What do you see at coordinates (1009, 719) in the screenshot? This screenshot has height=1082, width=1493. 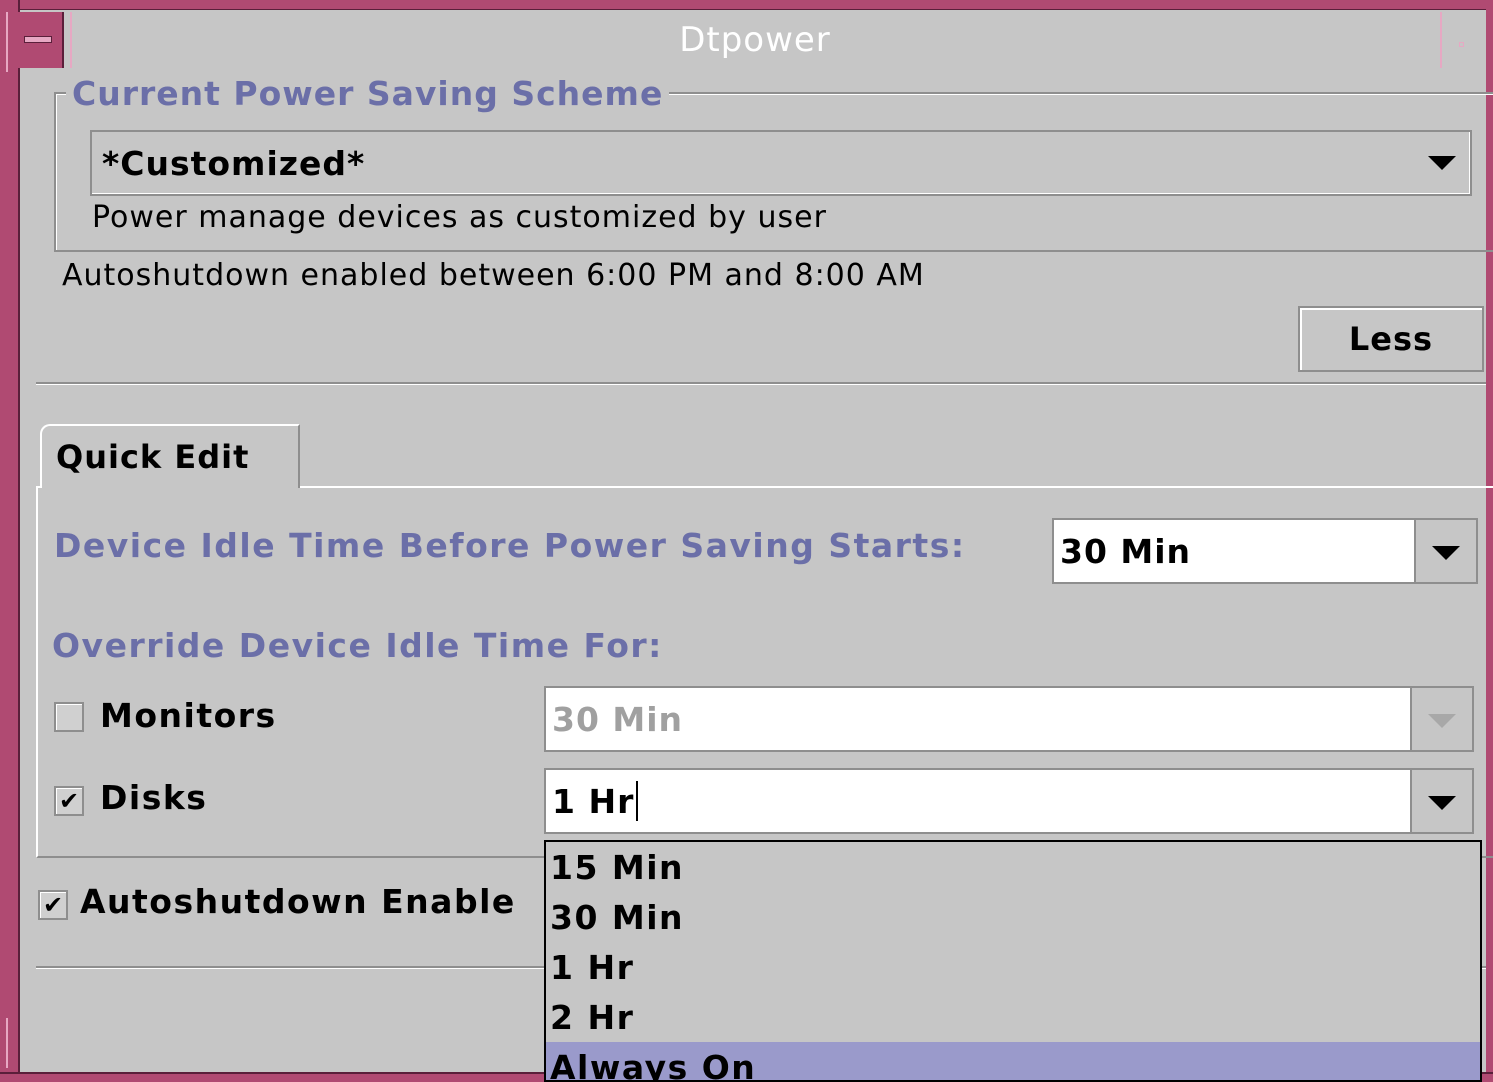 I see `monitors-idle-combo: 30 Min` at bounding box center [1009, 719].